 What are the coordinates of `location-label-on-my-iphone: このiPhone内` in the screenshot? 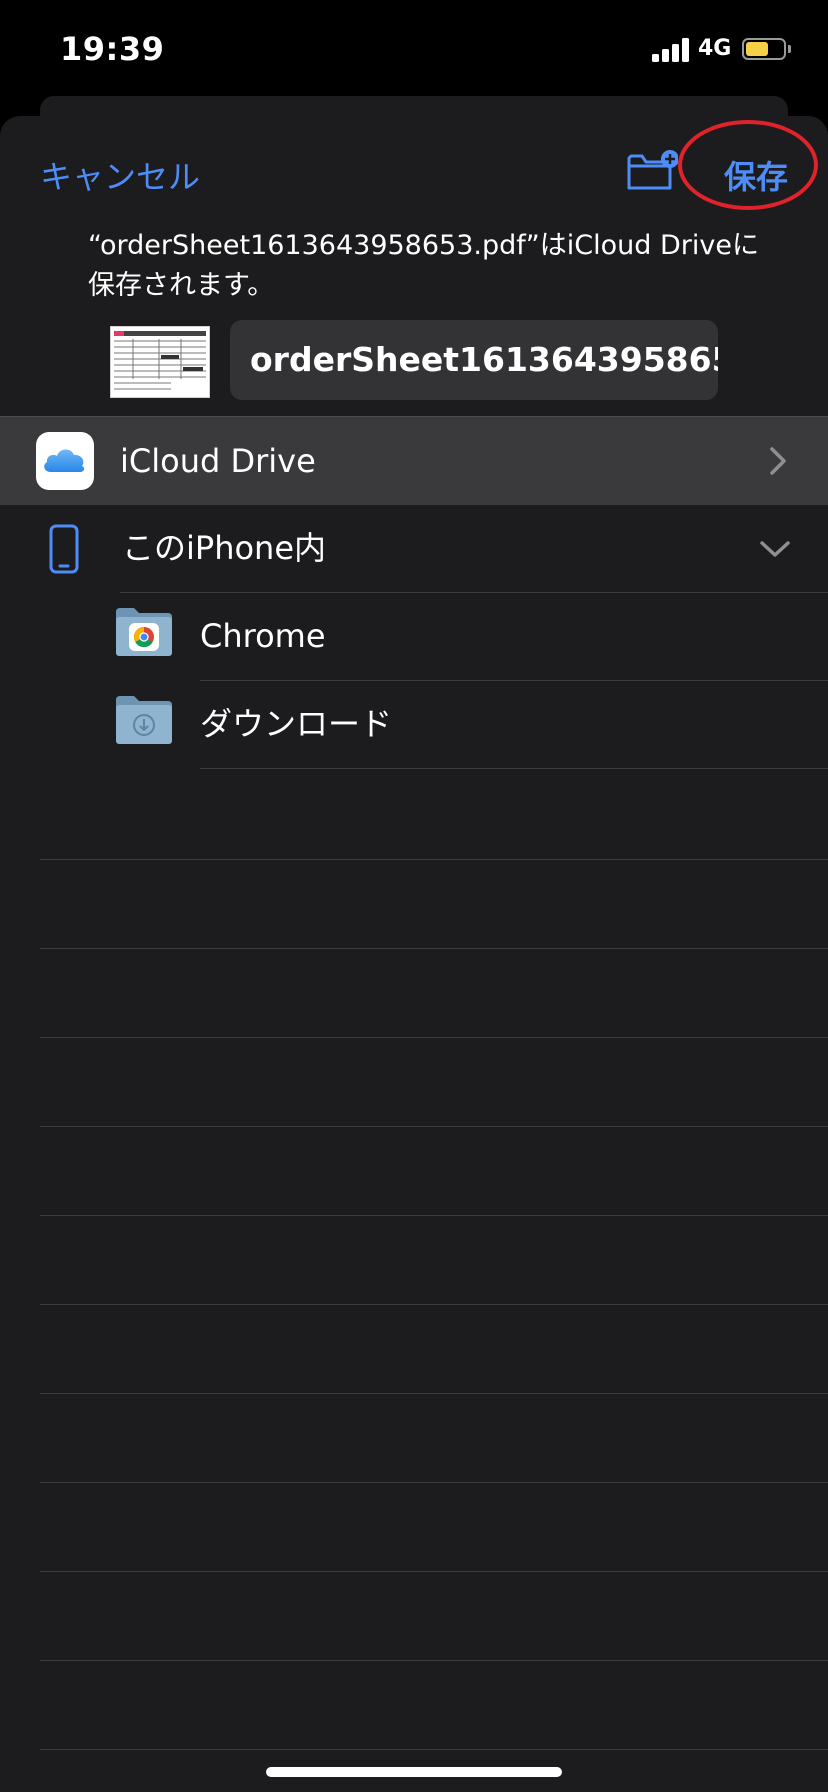 It's located at (224, 548).